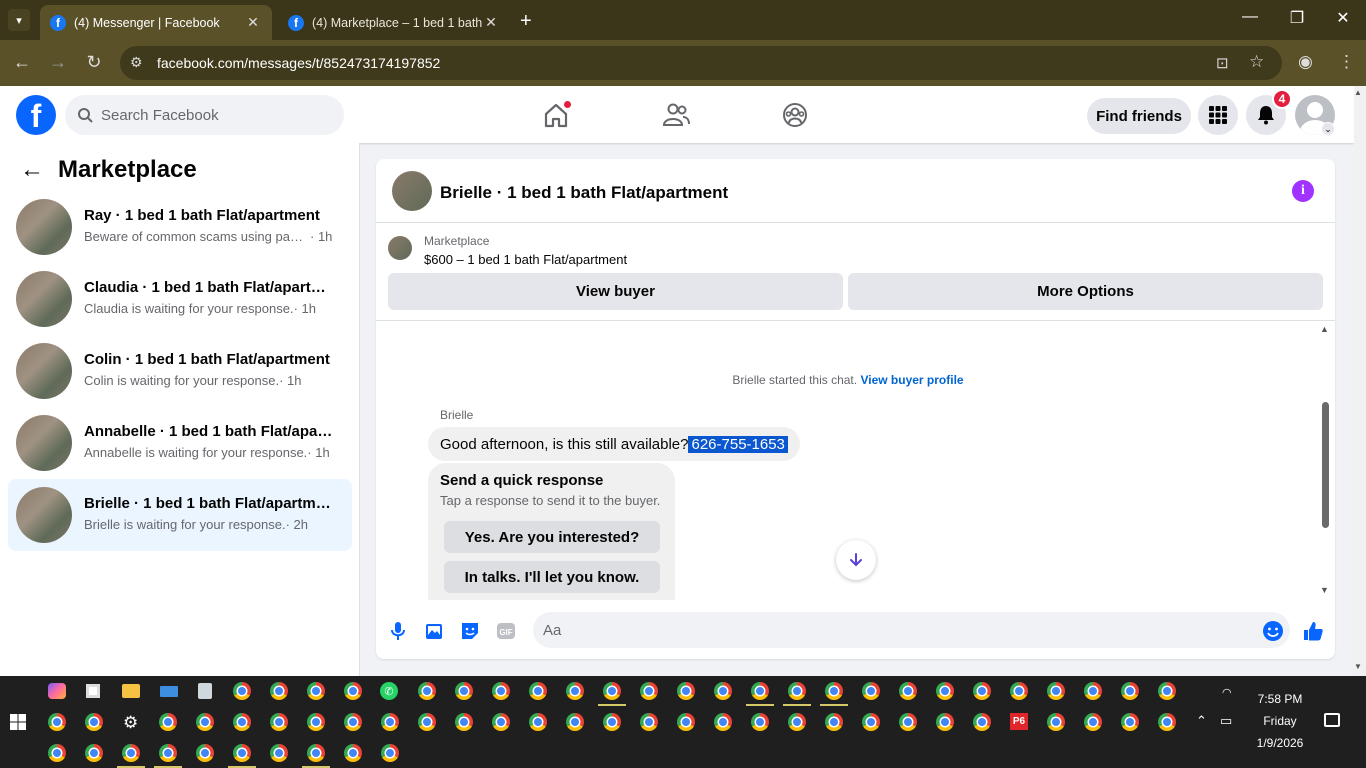 The height and width of the screenshot is (768, 1366). What do you see at coordinates (22, 62) in the screenshot?
I see `back-button: ←` at bounding box center [22, 62].